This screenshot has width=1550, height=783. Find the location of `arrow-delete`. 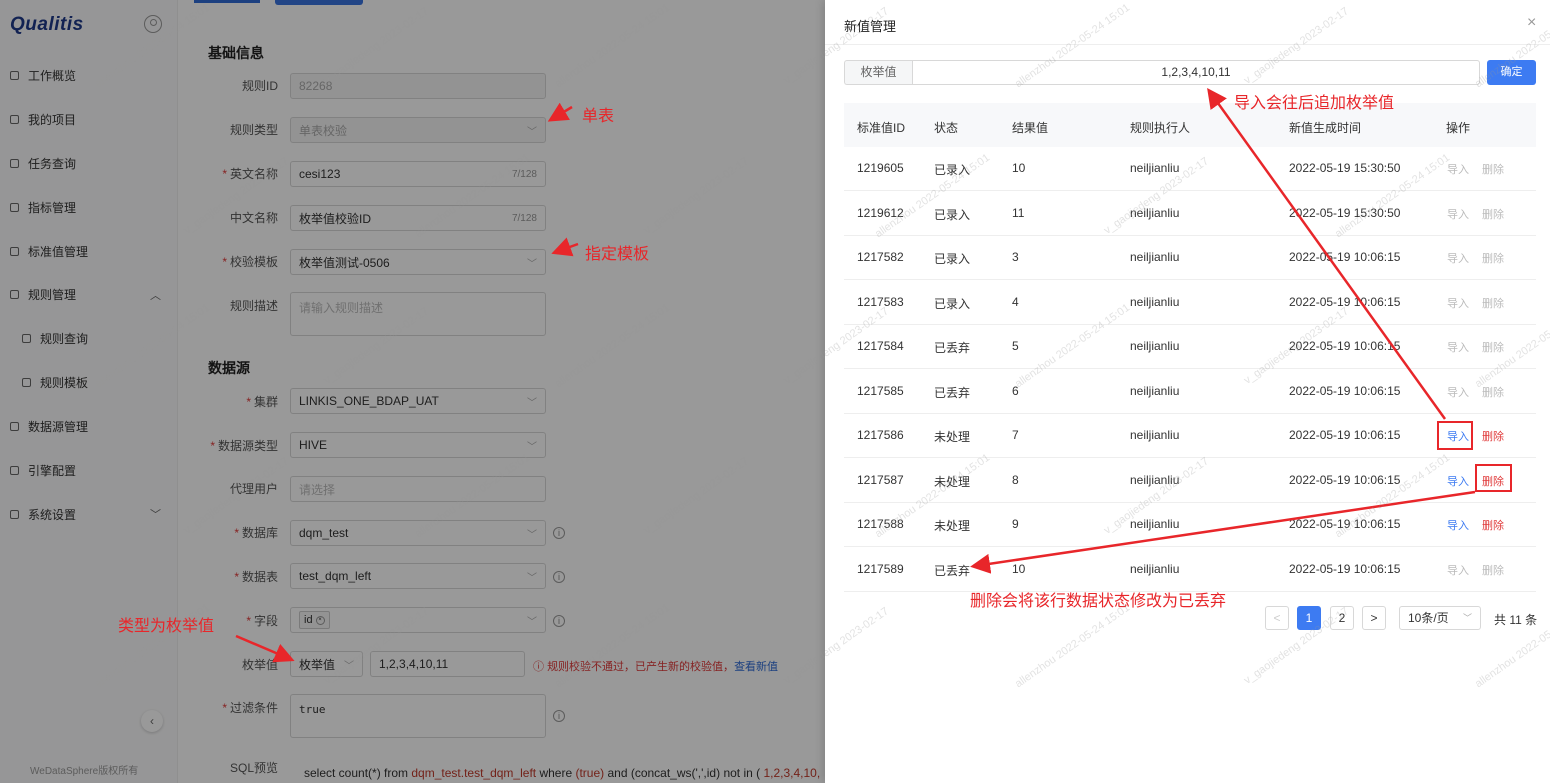

arrow-delete is located at coordinates (1223, 532).